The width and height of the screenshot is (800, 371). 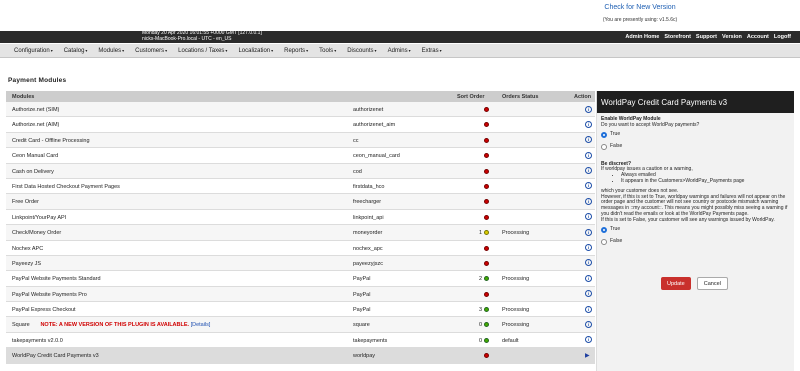 I want to click on menu-configuration: Configuration, so click(x=33, y=51).